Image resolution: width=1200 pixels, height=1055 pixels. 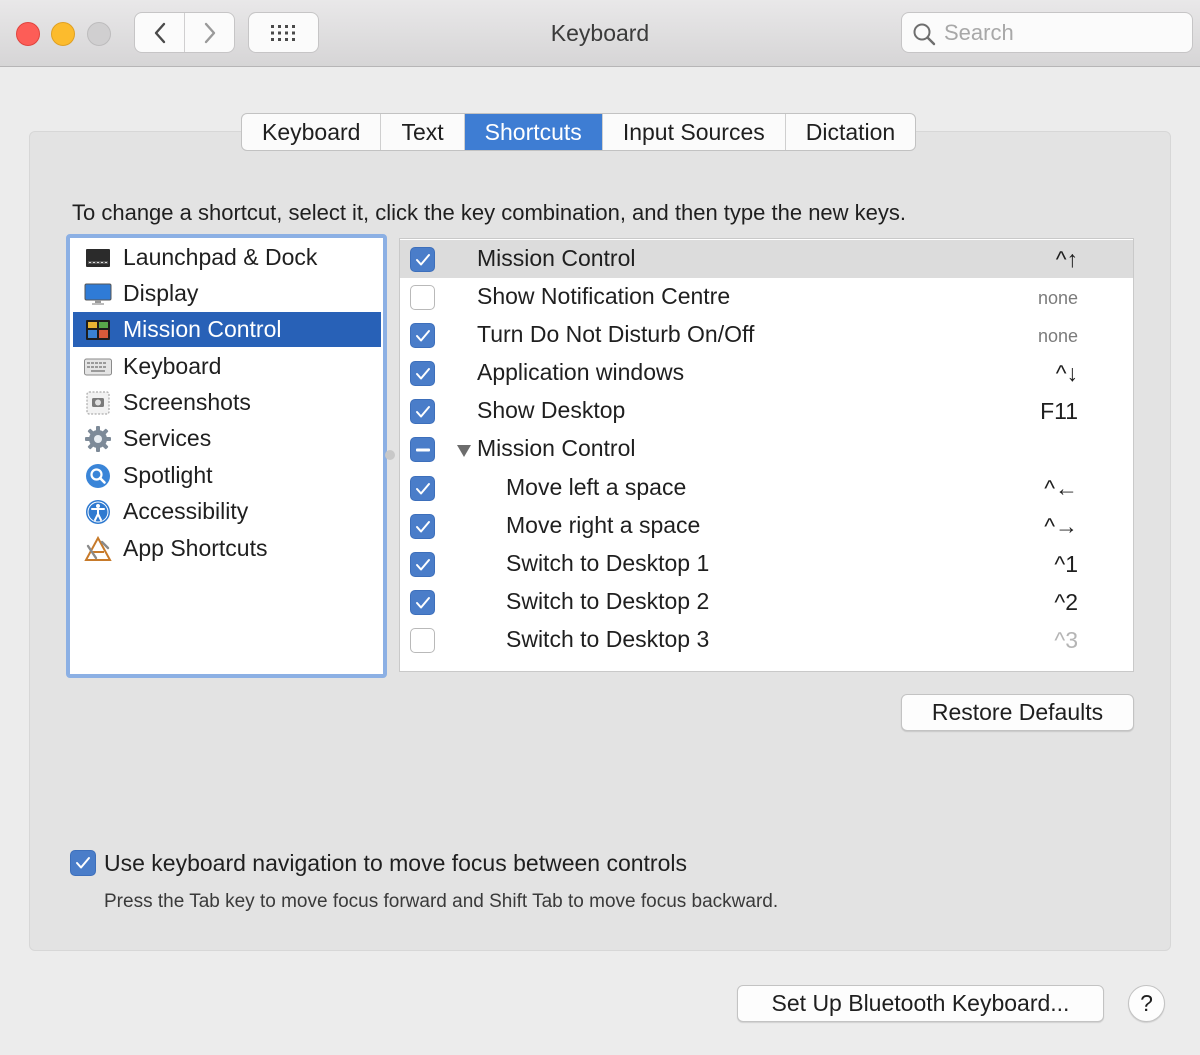 I want to click on gear-icon, so click(x=98, y=439).